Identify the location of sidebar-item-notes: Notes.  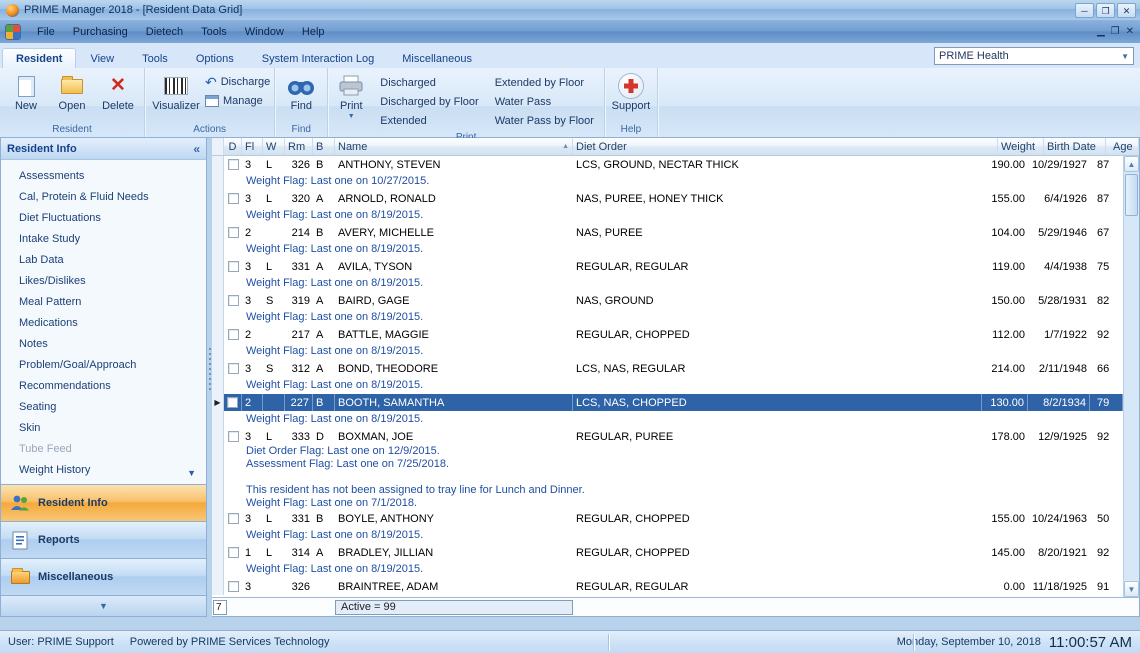
(103, 344).